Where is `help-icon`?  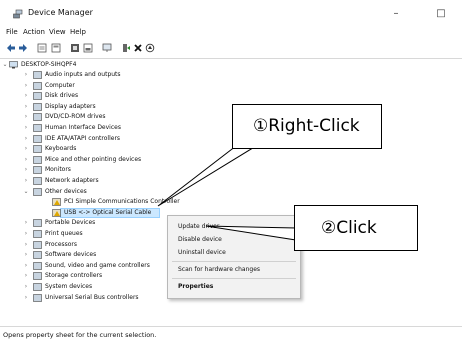 help-icon is located at coordinates (75, 48).